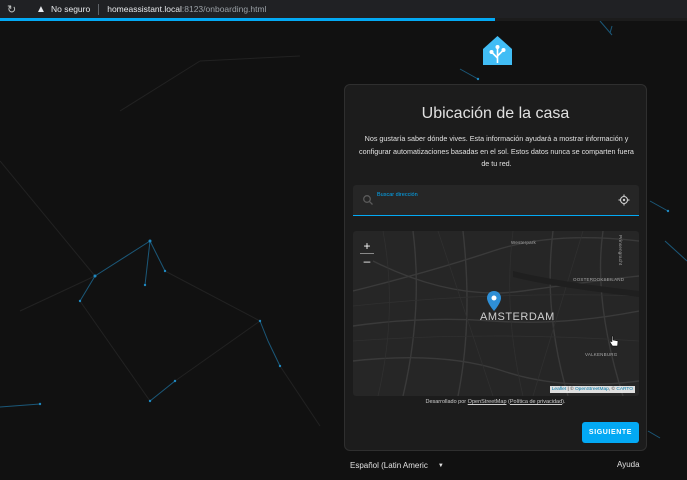 This screenshot has height=480, width=687. What do you see at coordinates (496, 200) in the screenshot?
I see `address-search-input: Buscar dirección` at bounding box center [496, 200].